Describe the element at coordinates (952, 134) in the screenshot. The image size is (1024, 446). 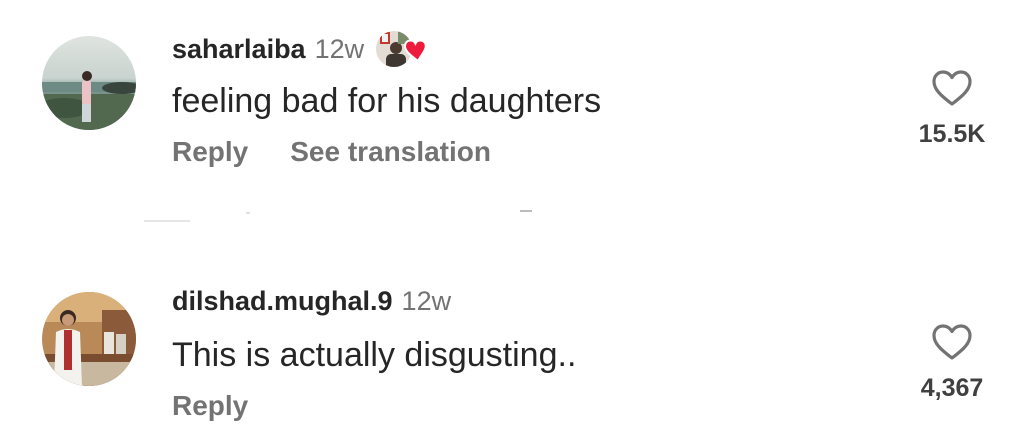
I see `like-count: 15.5K` at that location.